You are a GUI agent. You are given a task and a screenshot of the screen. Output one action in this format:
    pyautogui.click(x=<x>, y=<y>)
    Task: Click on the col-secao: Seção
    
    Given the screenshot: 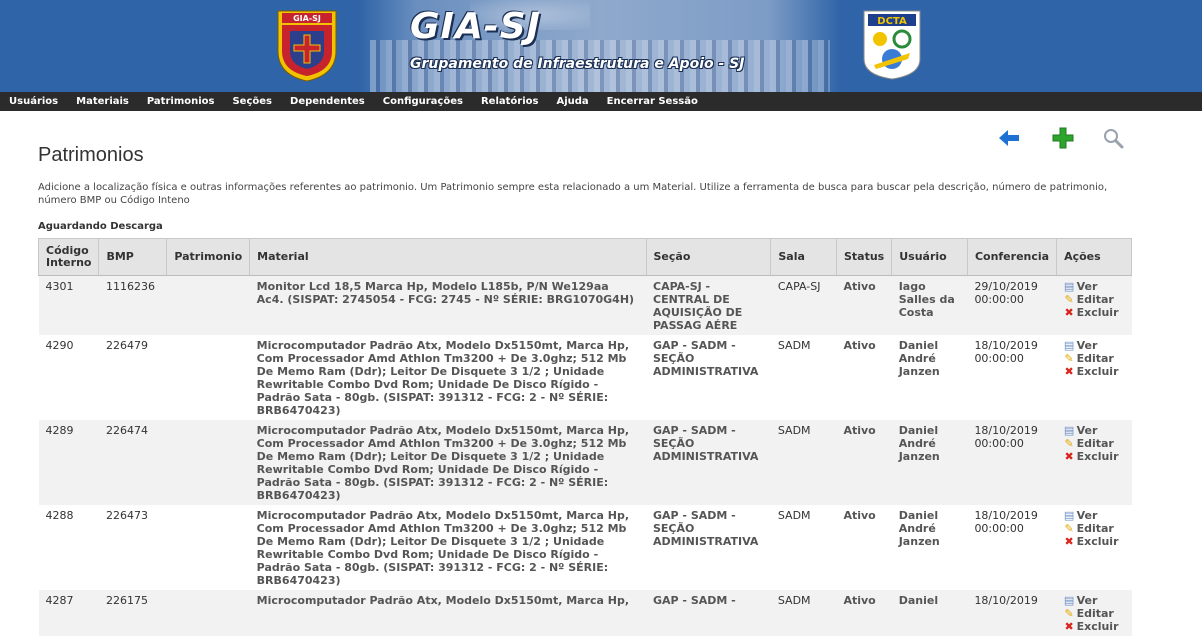 What is the action you would take?
    pyautogui.click(x=708, y=257)
    